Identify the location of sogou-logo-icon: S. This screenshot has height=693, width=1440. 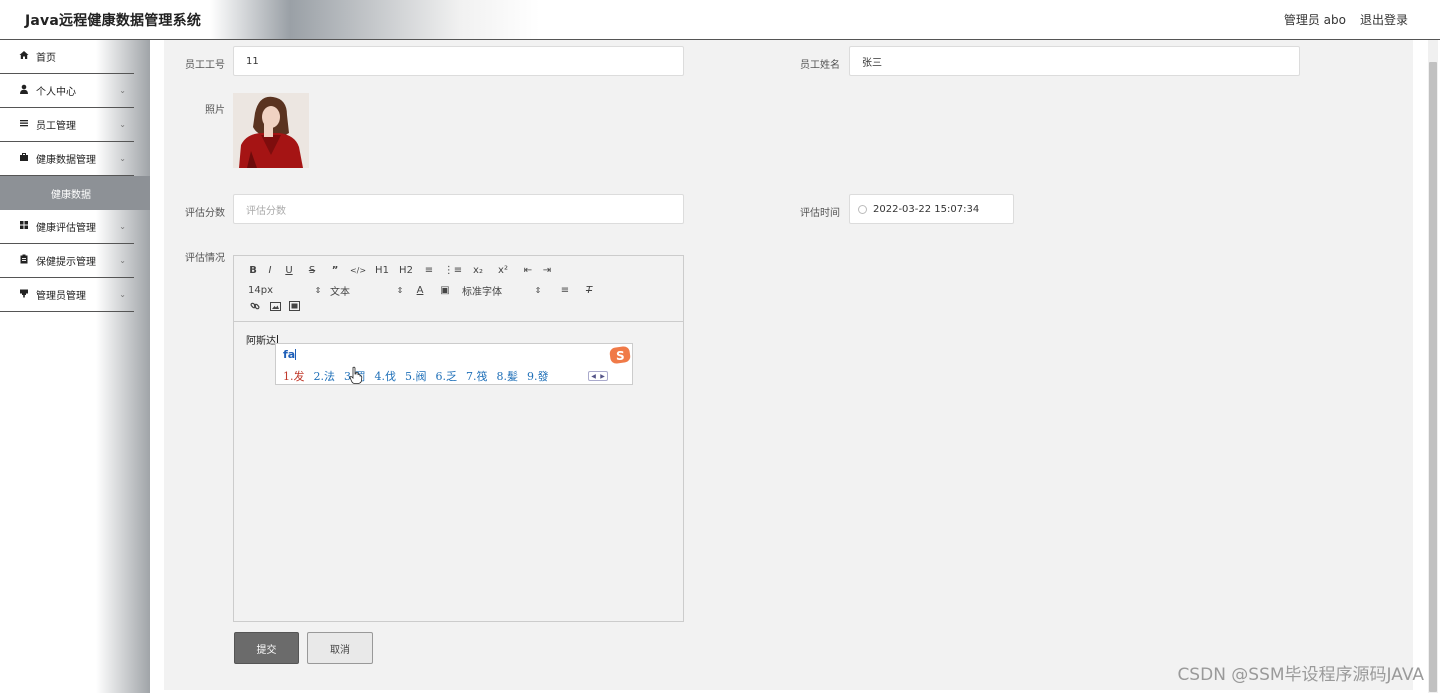
(620, 355).